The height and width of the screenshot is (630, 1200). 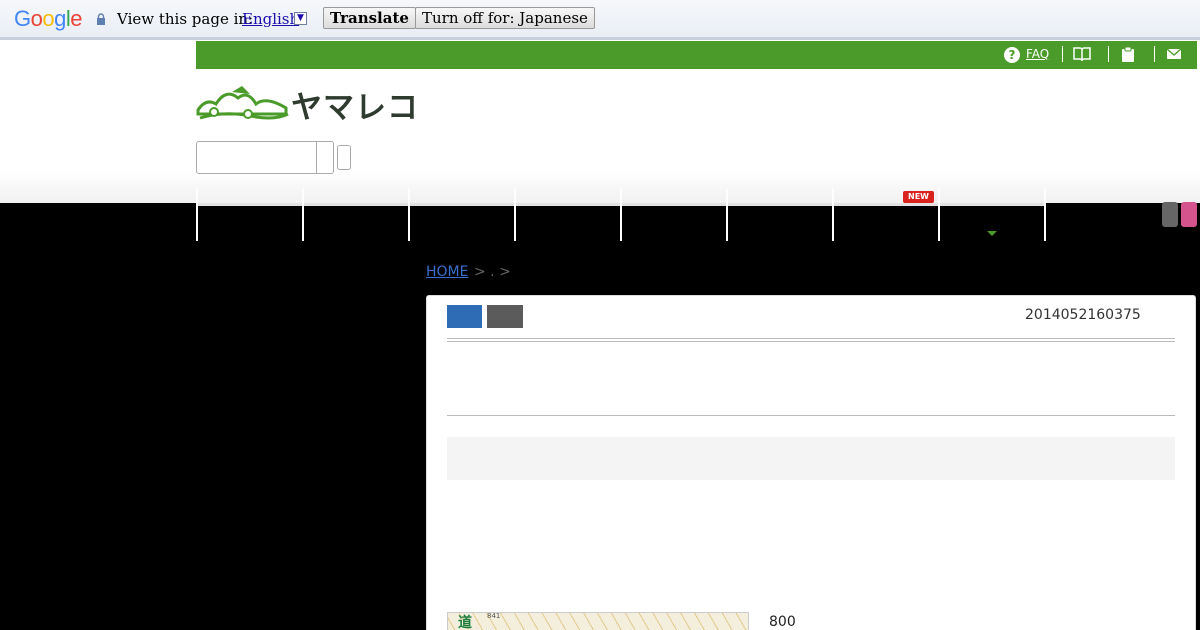 I want to click on faq-link: FAQ, so click(x=1037, y=54).